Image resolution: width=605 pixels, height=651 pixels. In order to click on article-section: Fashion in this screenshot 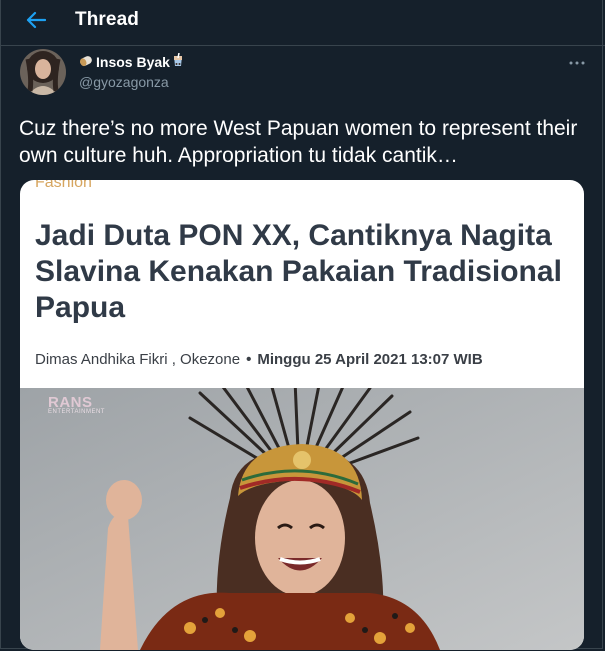, I will do `click(63, 185)`.